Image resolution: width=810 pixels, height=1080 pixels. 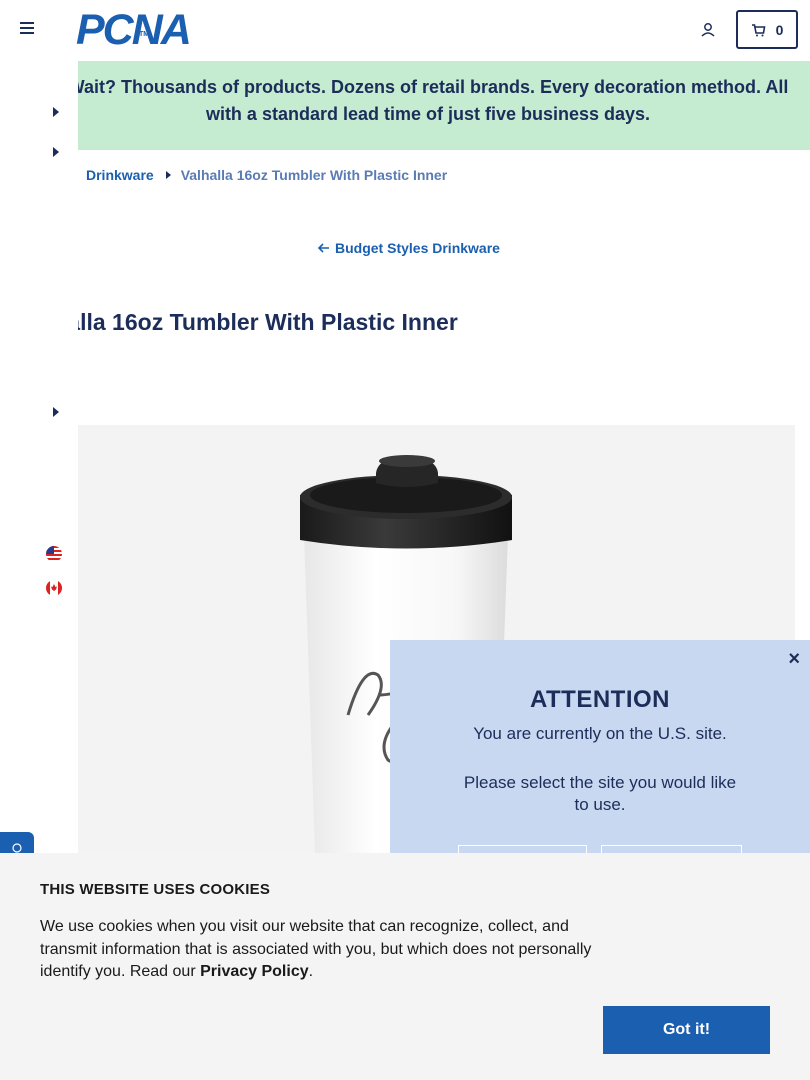 What do you see at coordinates (311, 971) in the screenshot?
I see `cookie-period: .` at bounding box center [311, 971].